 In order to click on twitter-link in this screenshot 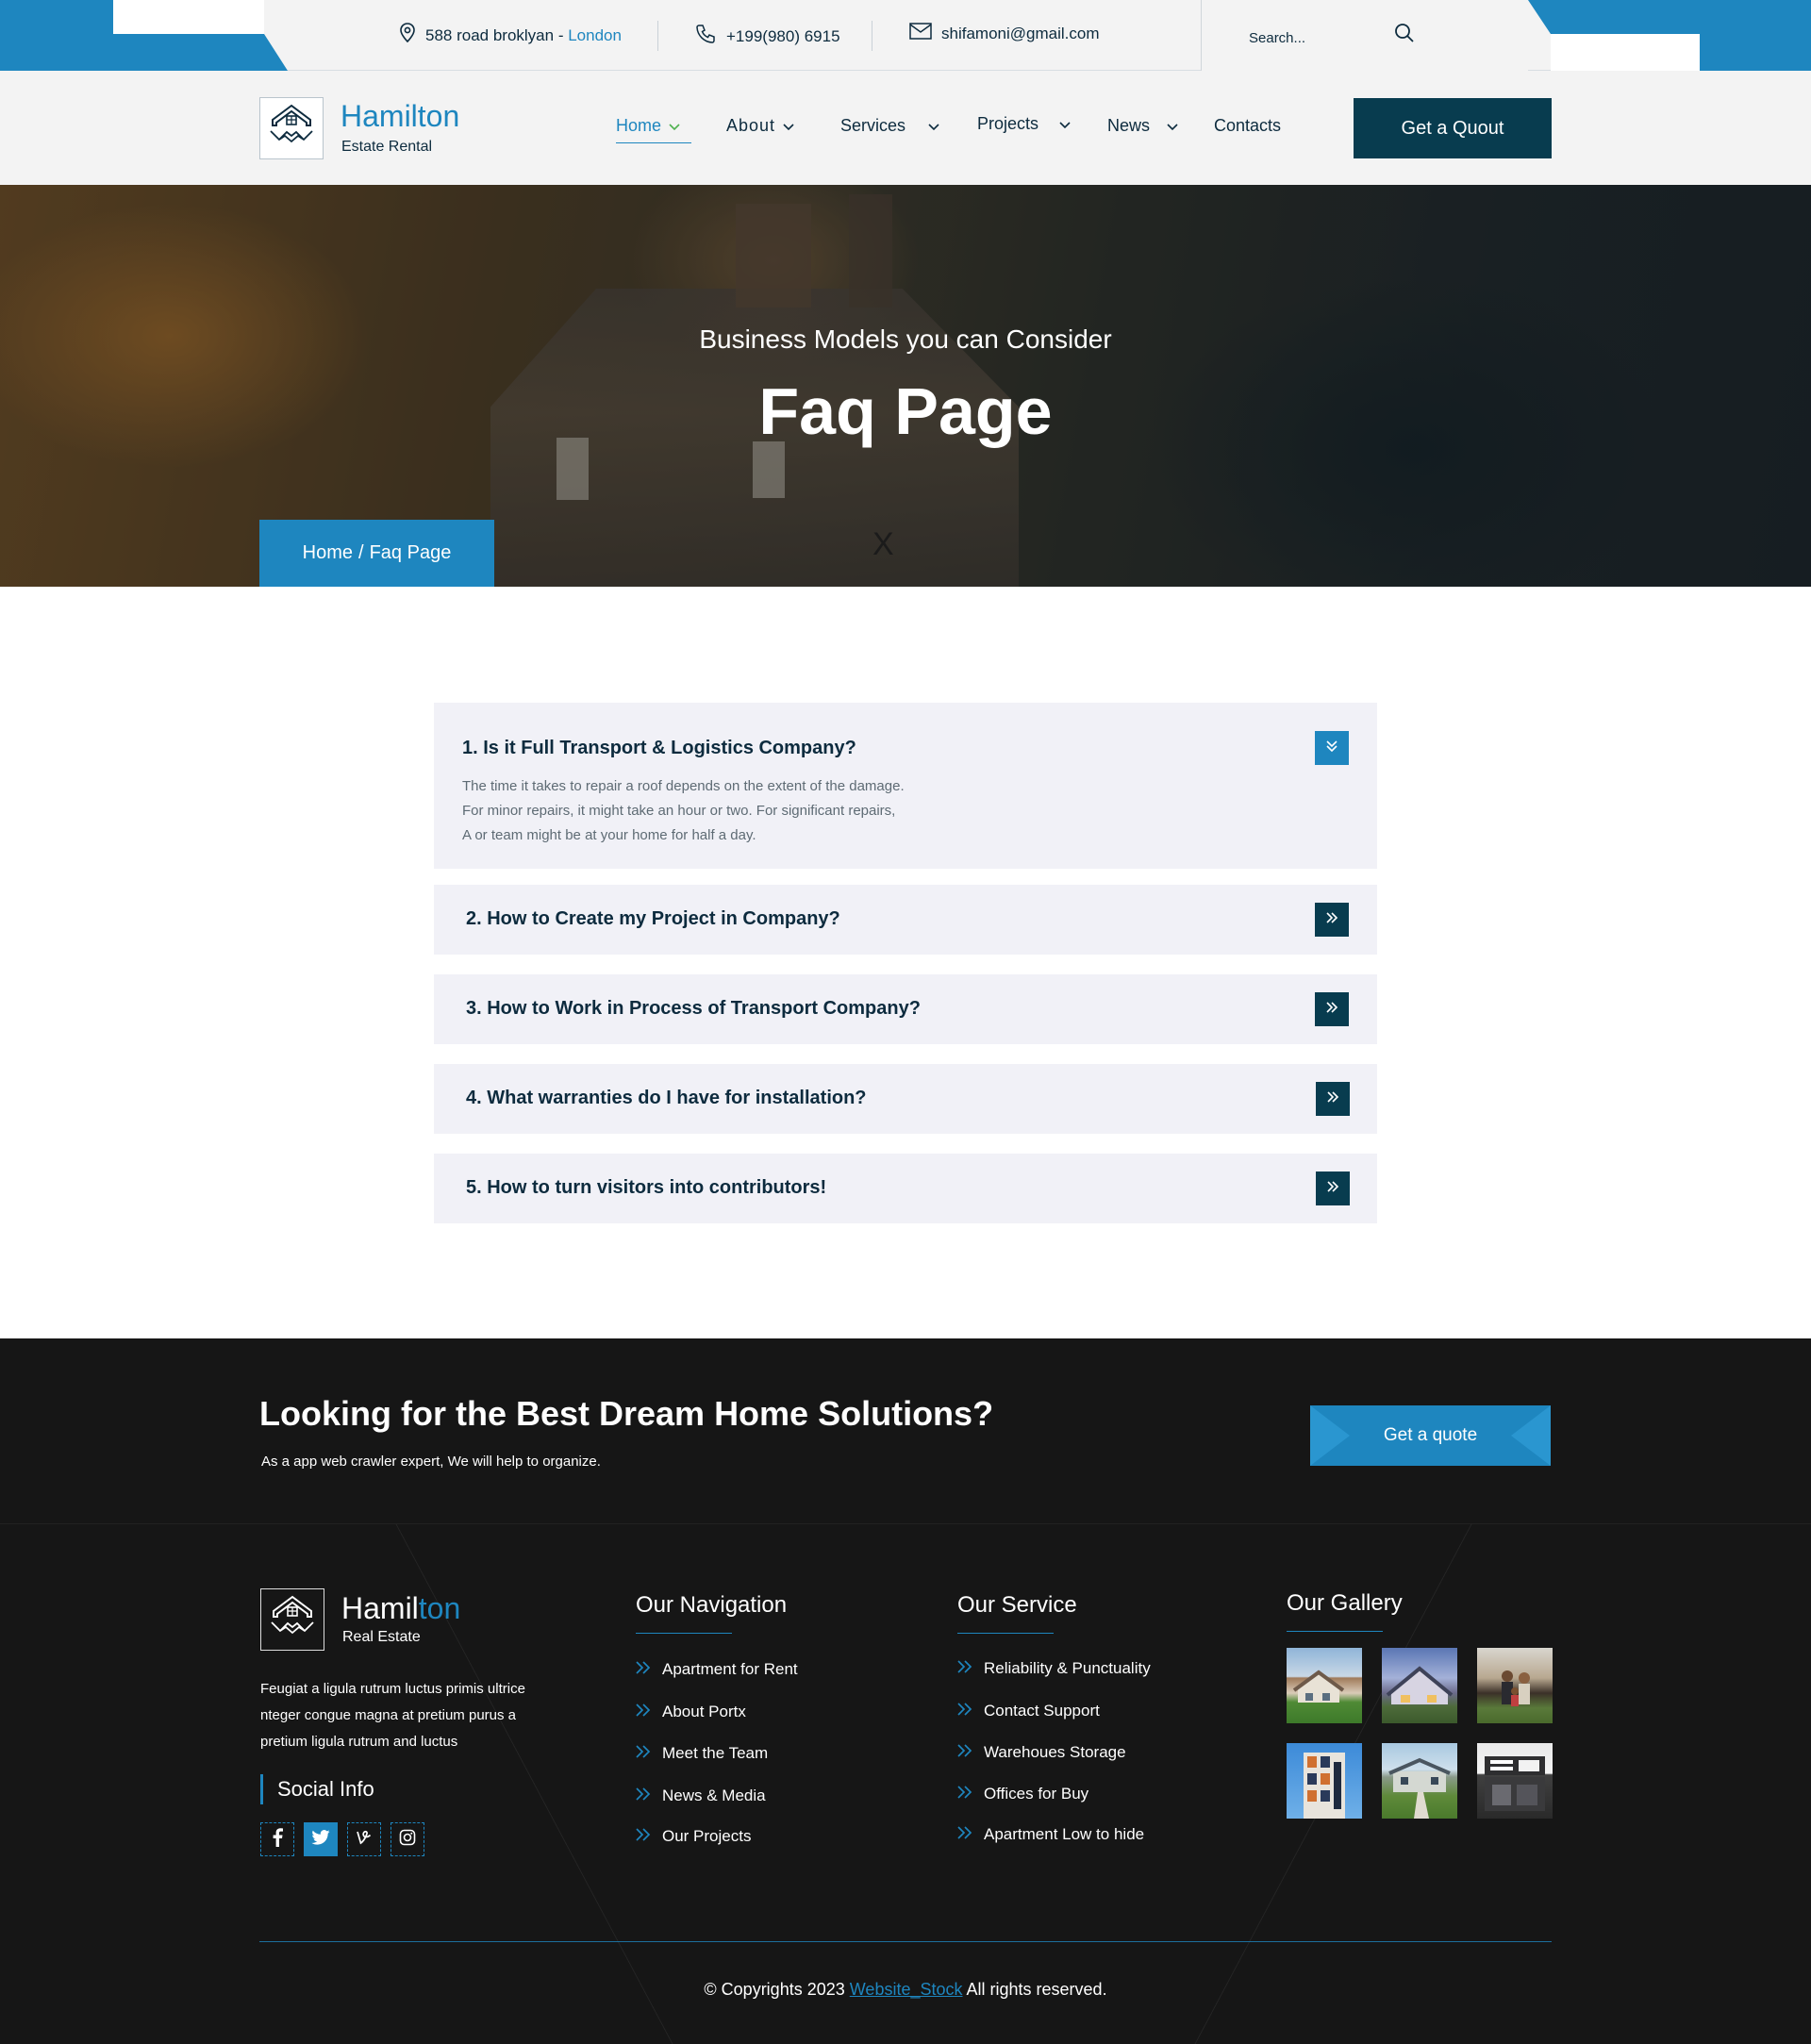, I will do `click(321, 1839)`.